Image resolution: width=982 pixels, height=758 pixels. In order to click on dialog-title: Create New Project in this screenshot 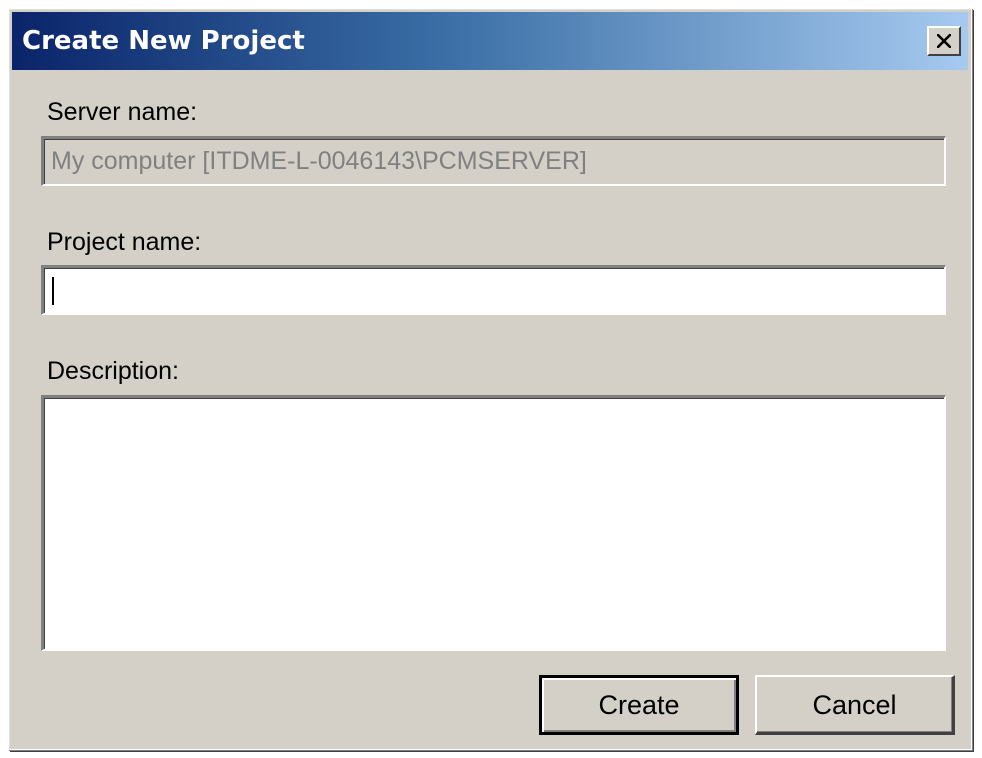, I will do `click(163, 41)`.